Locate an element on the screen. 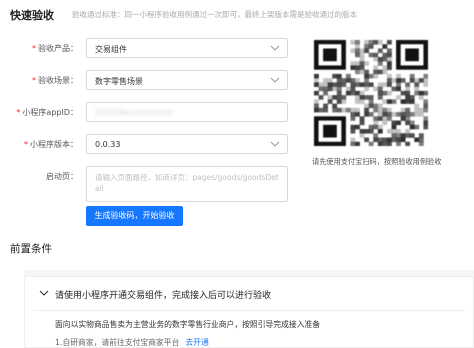  form-row-scene: * 验收场景： 数字零售场景 is located at coordinates (150, 80).